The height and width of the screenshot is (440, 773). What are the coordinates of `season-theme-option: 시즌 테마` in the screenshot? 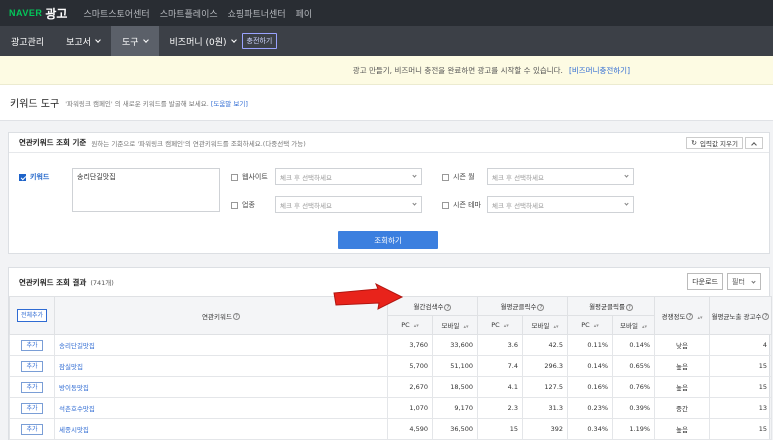 It's located at (461, 205).